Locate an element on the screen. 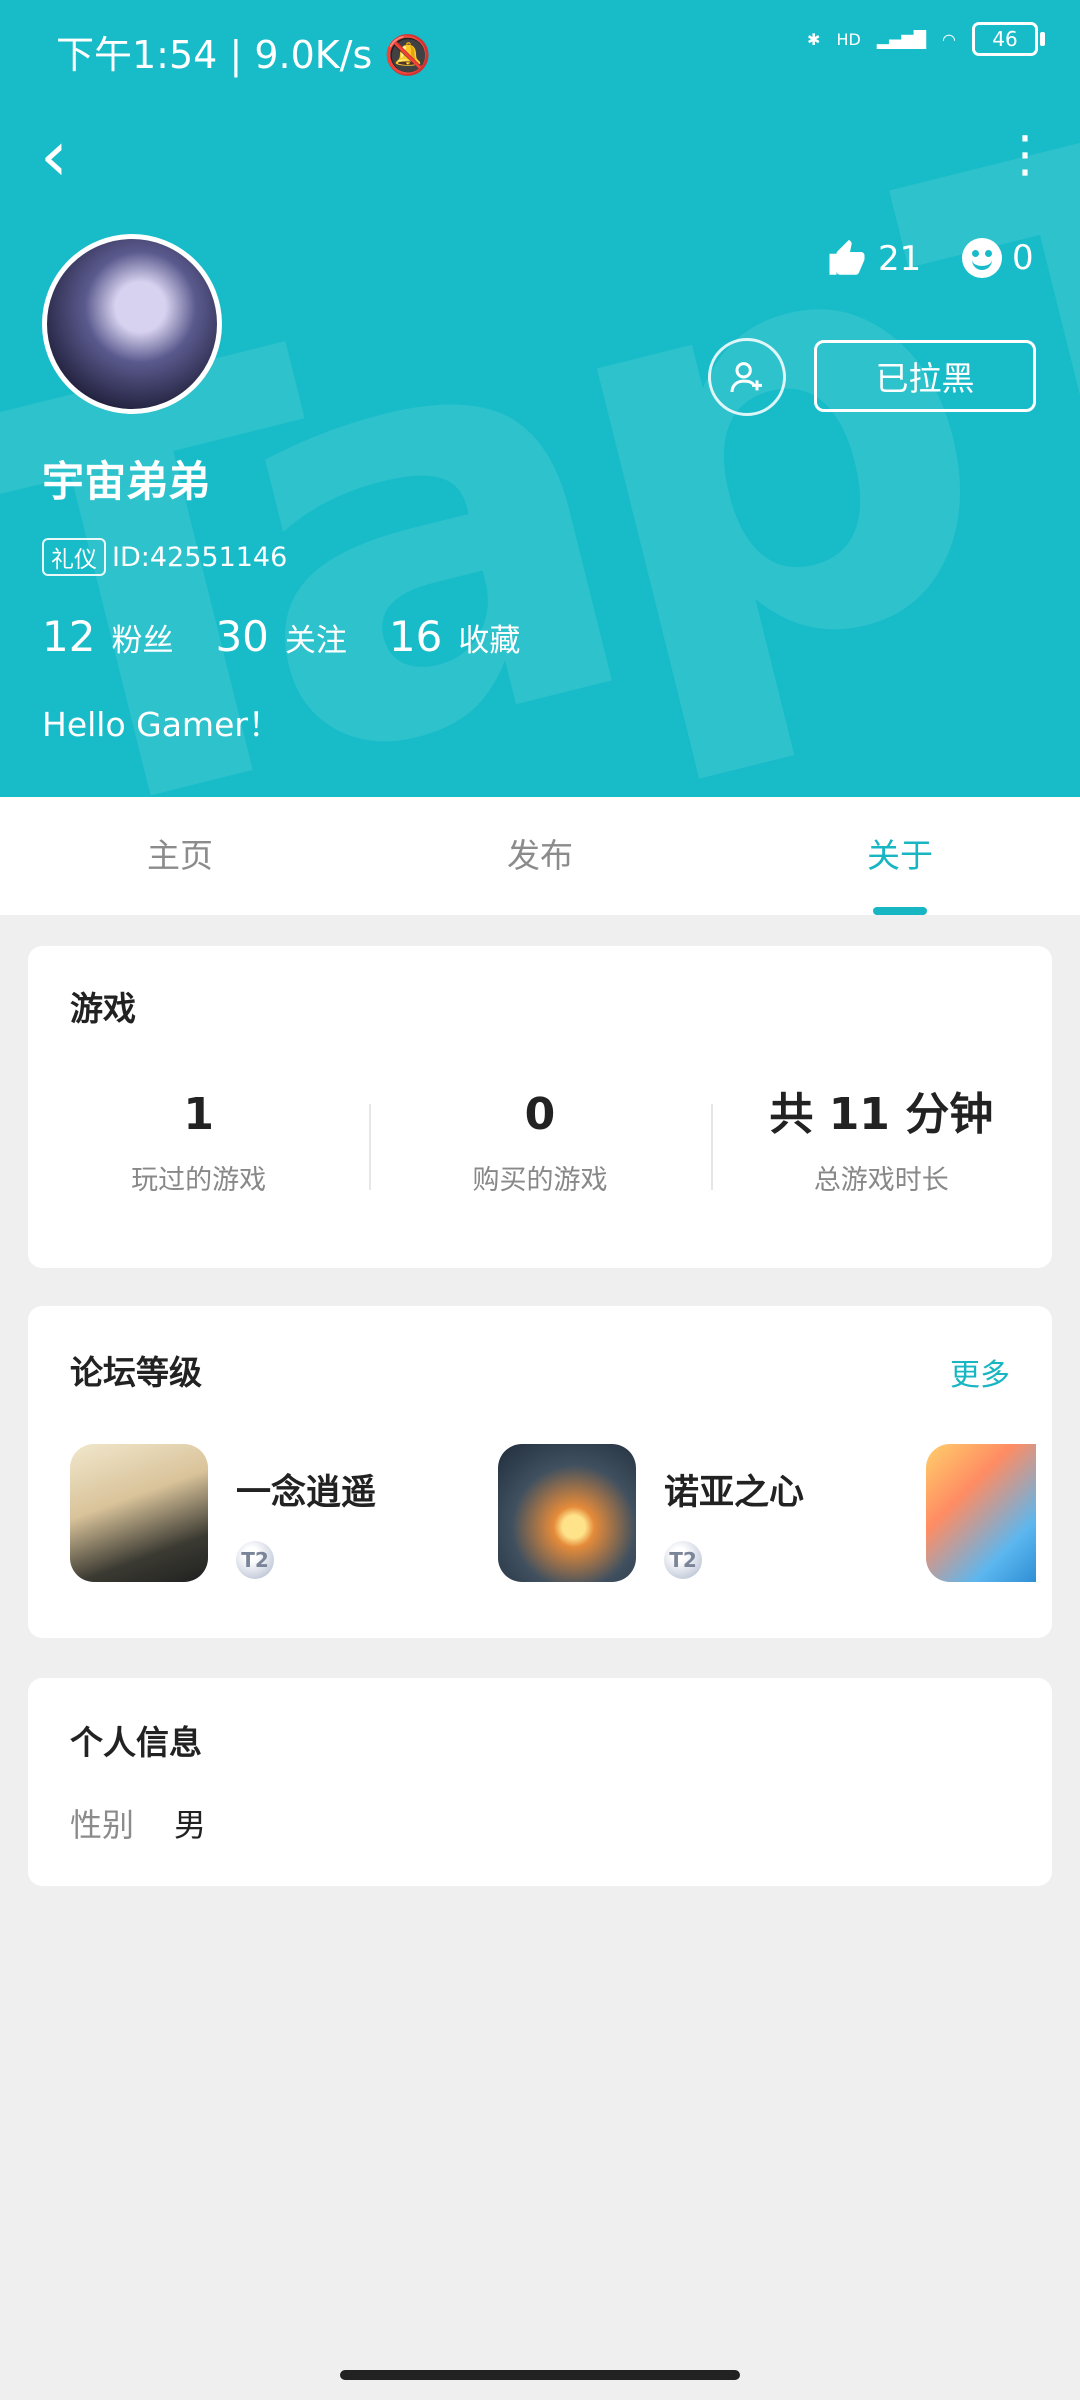  purchased-games-stat: 0 购买的游戏 is located at coordinates (539, 1146).